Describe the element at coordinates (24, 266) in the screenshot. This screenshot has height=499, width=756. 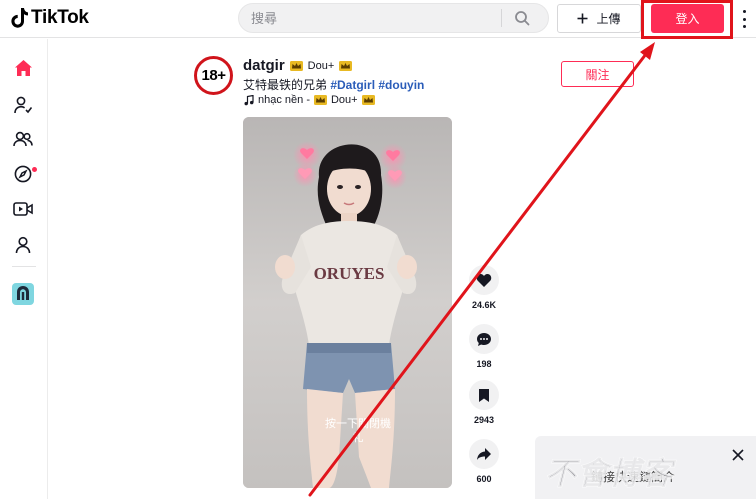
I see `sidebar-divider` at that location.